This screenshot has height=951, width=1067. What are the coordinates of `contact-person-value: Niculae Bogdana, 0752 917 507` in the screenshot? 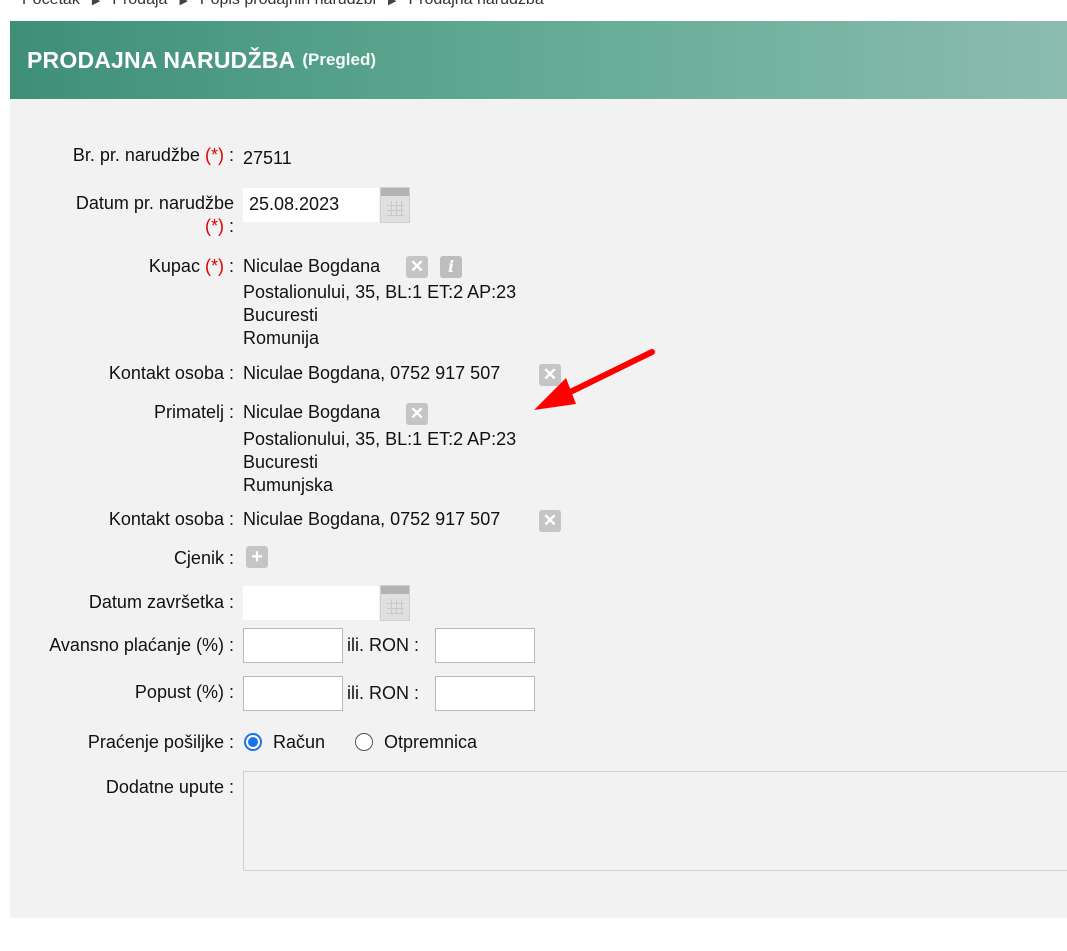 It's located at (372, 373).